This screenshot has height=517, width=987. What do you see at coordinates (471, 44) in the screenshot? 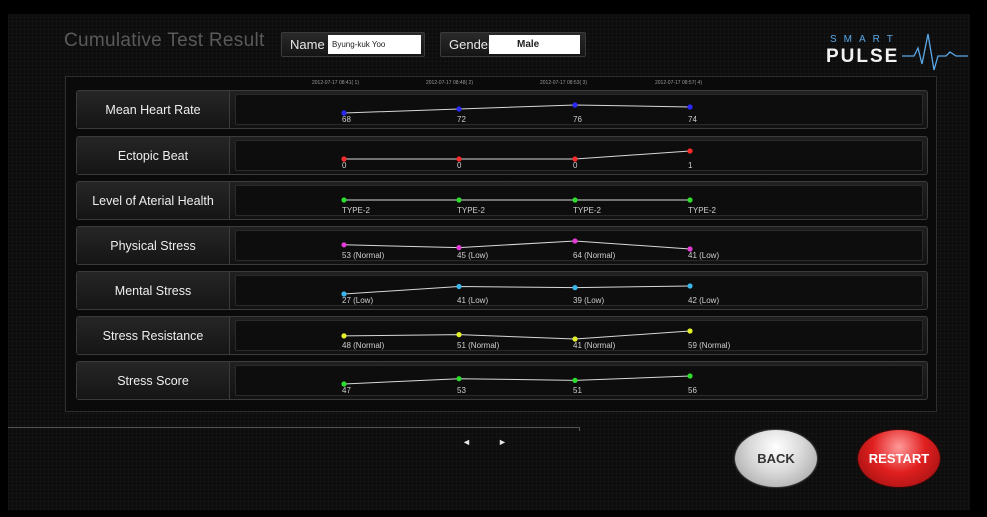
I see `gender-label: Gender` at bounding box center [471, 44].